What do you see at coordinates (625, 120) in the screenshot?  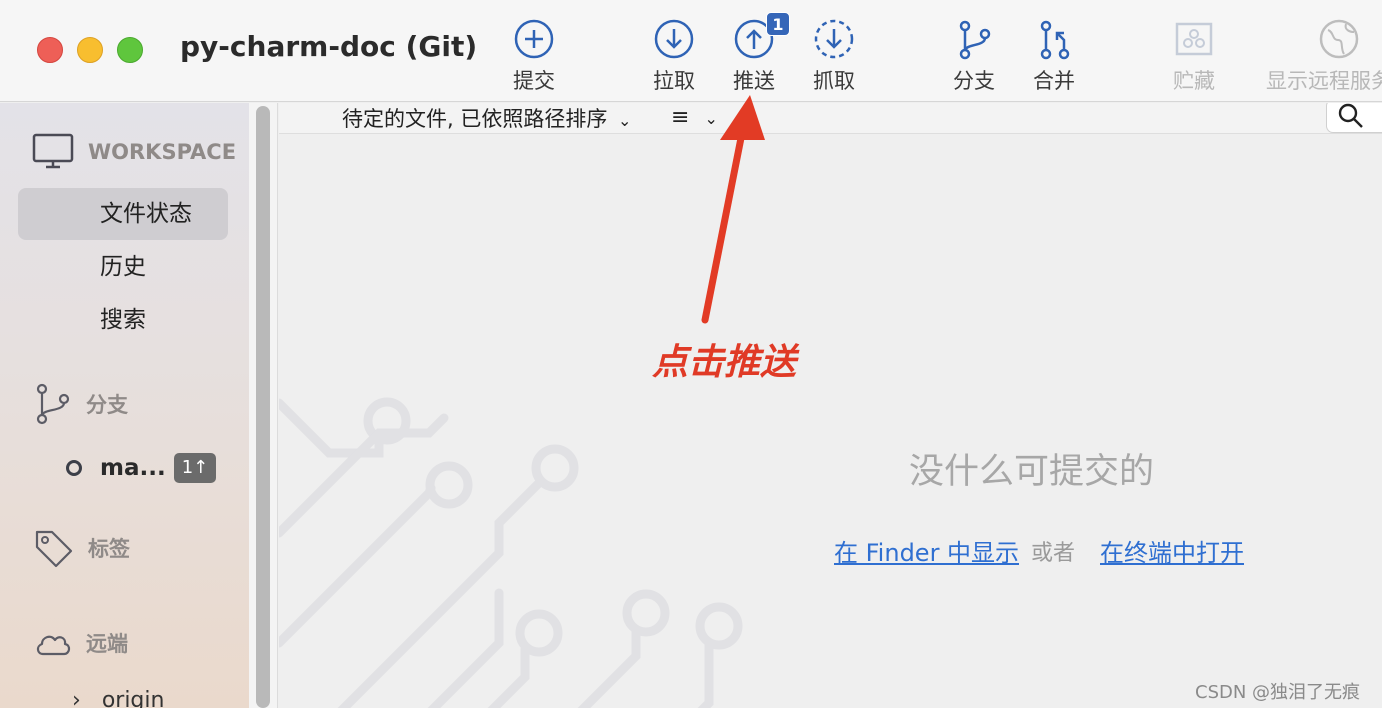 I see `chevron-down-icon: ⌄` at bounding box center [625, 120].